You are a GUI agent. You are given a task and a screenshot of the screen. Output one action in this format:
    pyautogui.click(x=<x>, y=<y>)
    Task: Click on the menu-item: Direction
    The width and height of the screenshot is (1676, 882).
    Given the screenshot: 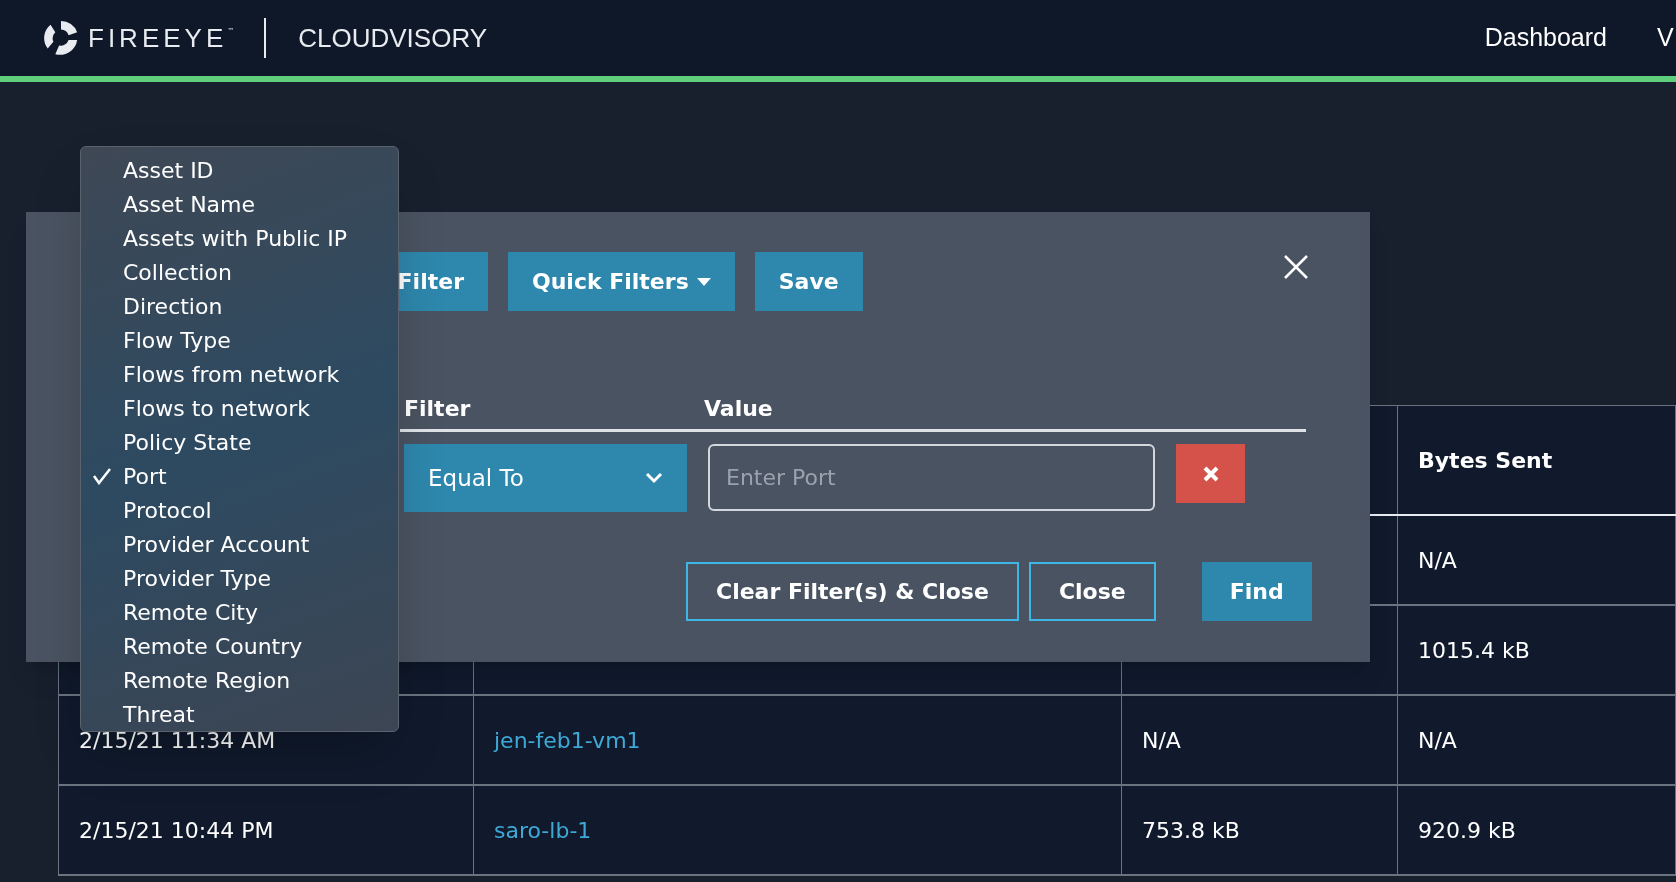 What is the action you would take?
    pyautogui.click(x=239, y=306)
    